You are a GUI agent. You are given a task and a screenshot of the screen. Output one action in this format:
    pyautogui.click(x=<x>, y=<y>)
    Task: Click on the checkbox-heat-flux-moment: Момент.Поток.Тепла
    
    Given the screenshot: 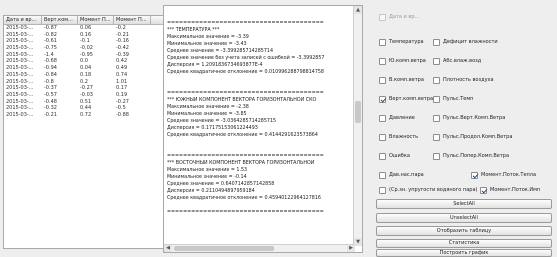 What is the action you would take?
    pyautogui.click(x=503, y=175)
    